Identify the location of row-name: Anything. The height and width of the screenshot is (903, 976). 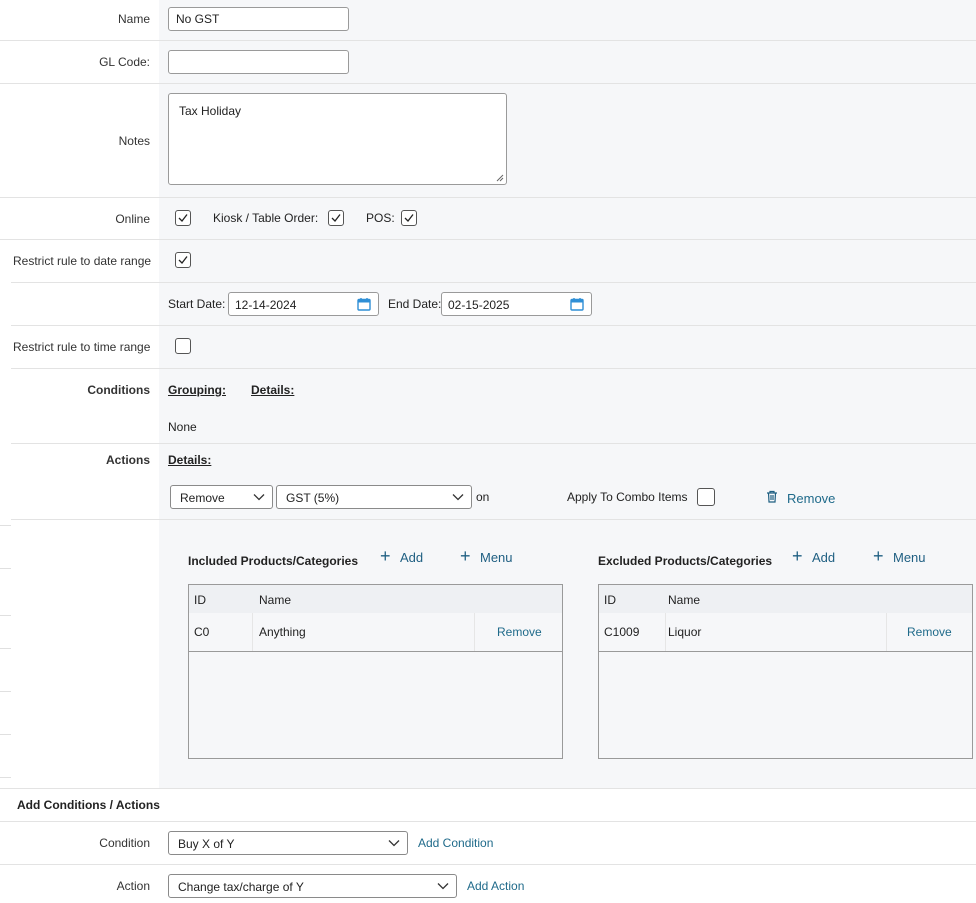
(282, 632).